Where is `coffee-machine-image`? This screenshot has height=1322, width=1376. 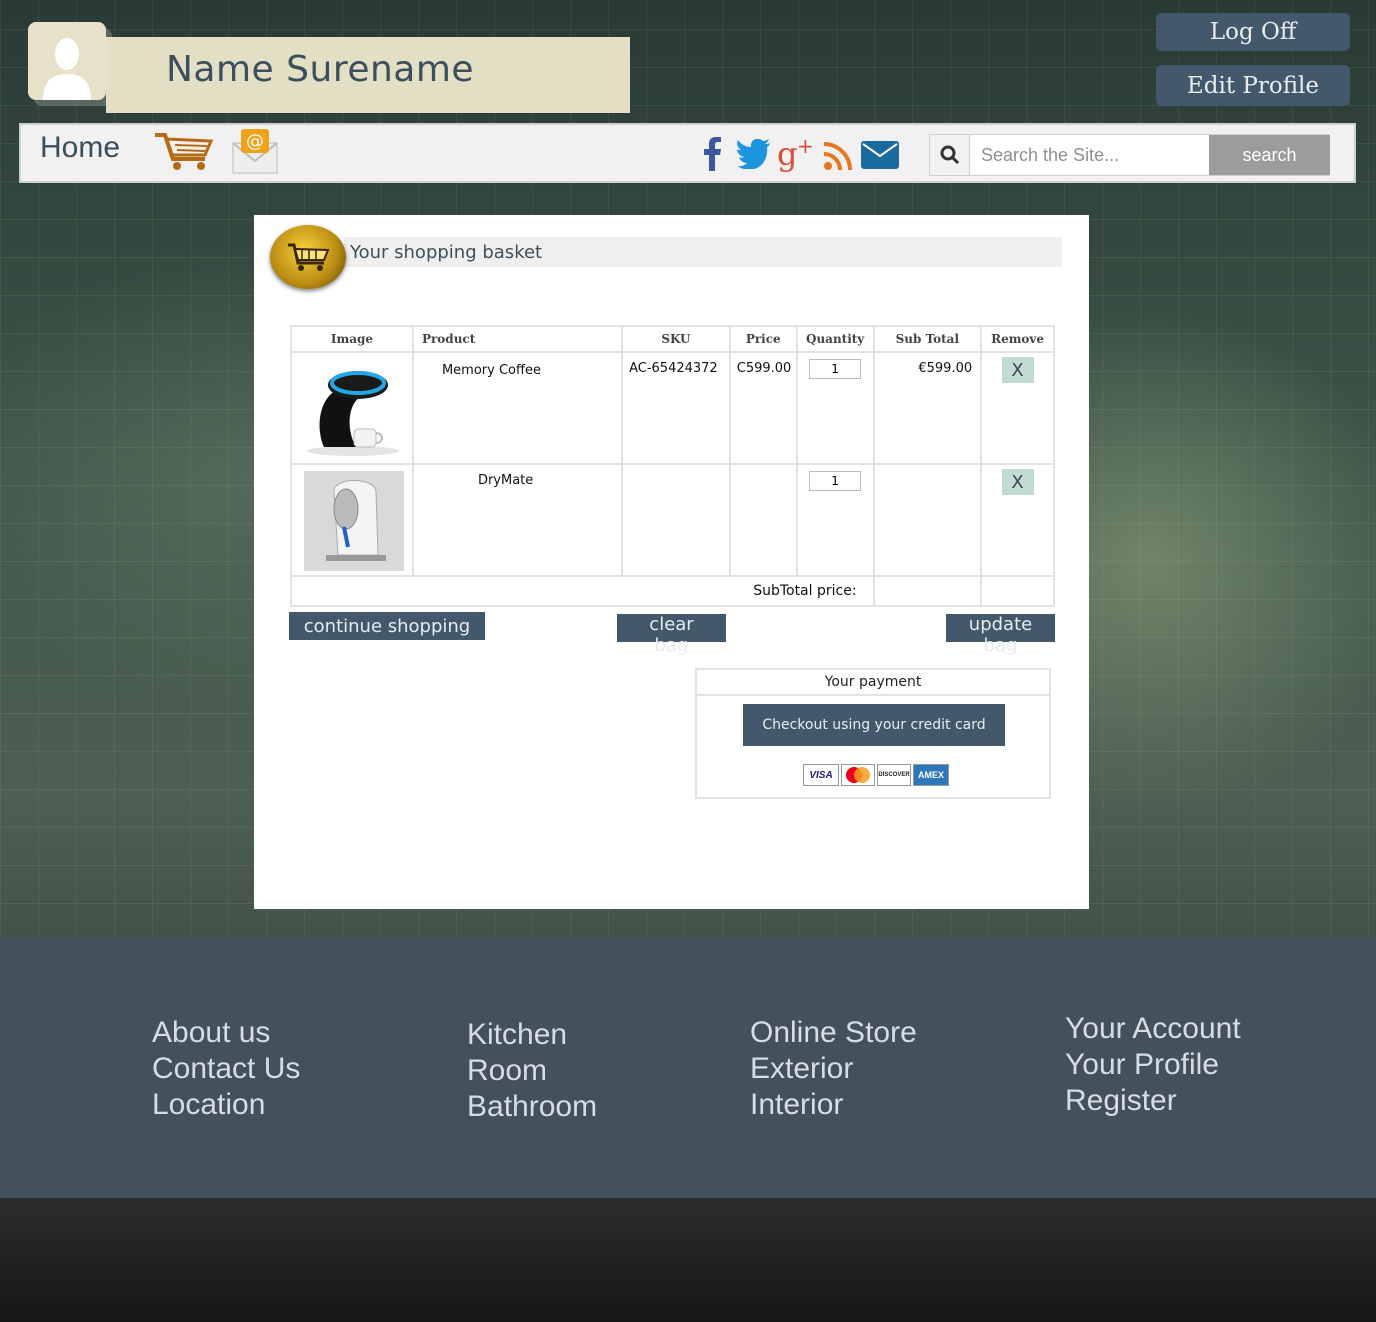 coffee-machine-image is located at coordinates (353, 409).